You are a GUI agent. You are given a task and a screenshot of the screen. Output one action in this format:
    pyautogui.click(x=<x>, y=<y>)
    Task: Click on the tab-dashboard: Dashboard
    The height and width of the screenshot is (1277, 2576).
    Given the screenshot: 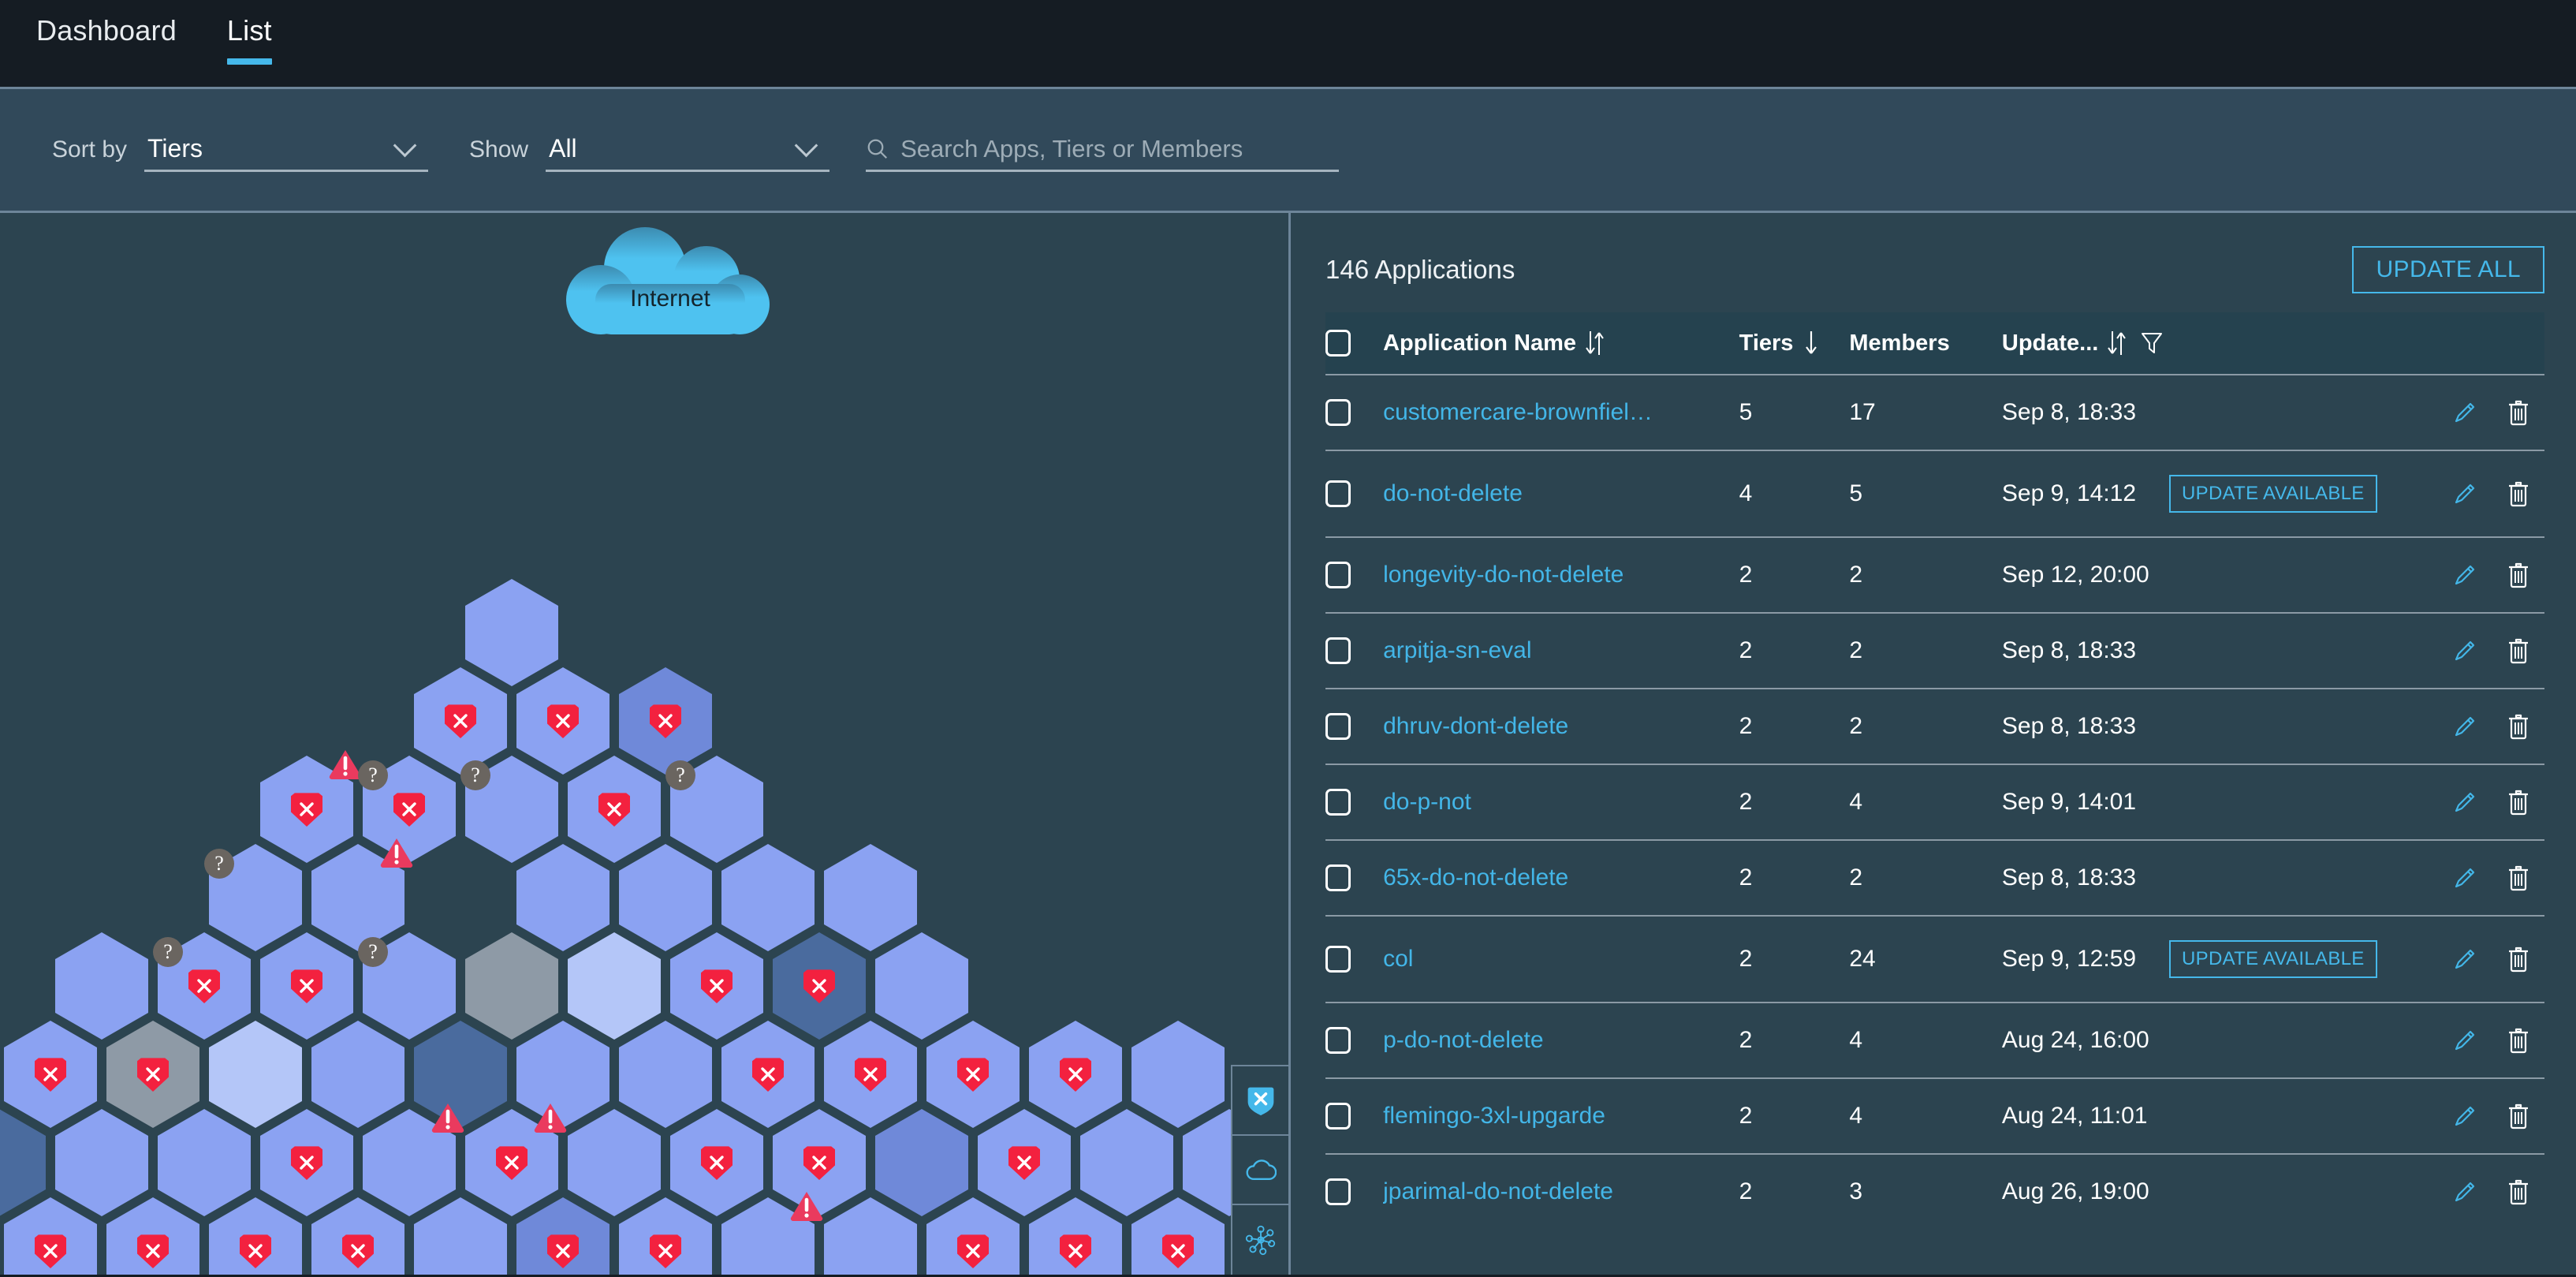 What is the action you would take?
    pyautogui.click(x=106, y=43)
    